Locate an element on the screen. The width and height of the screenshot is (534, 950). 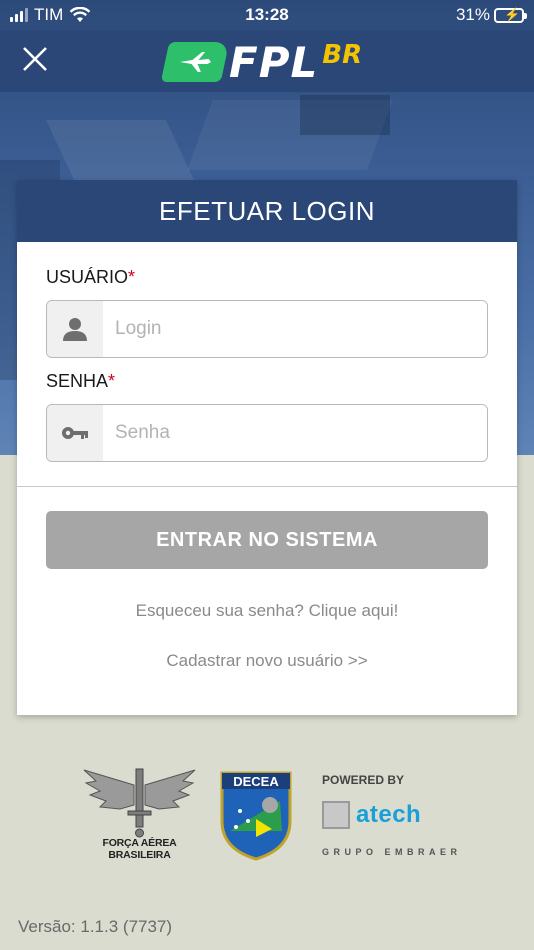
clock: 13:28 is located at coordinates (267, 14).